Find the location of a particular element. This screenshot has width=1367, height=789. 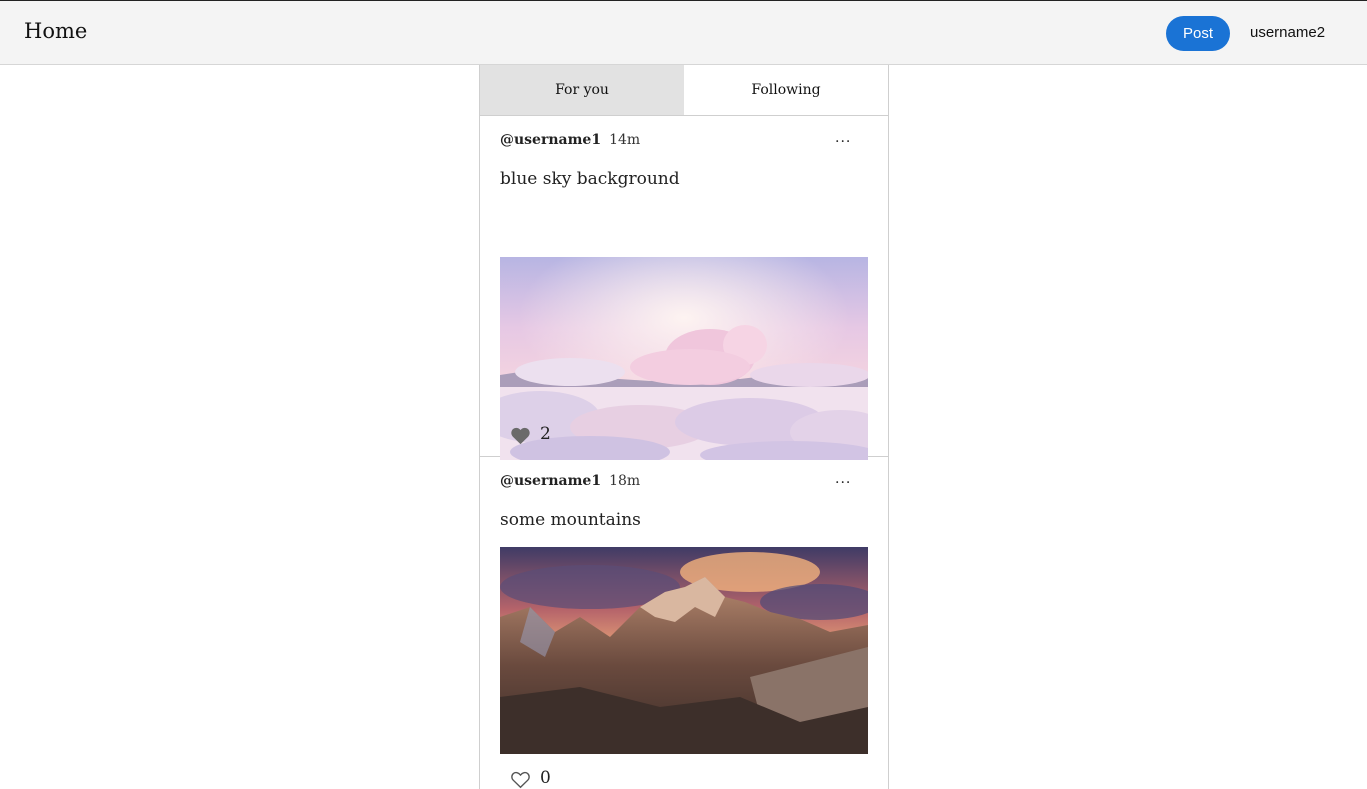

top-nav-bar: Home Post username2 is located at coordinates (683, 32).